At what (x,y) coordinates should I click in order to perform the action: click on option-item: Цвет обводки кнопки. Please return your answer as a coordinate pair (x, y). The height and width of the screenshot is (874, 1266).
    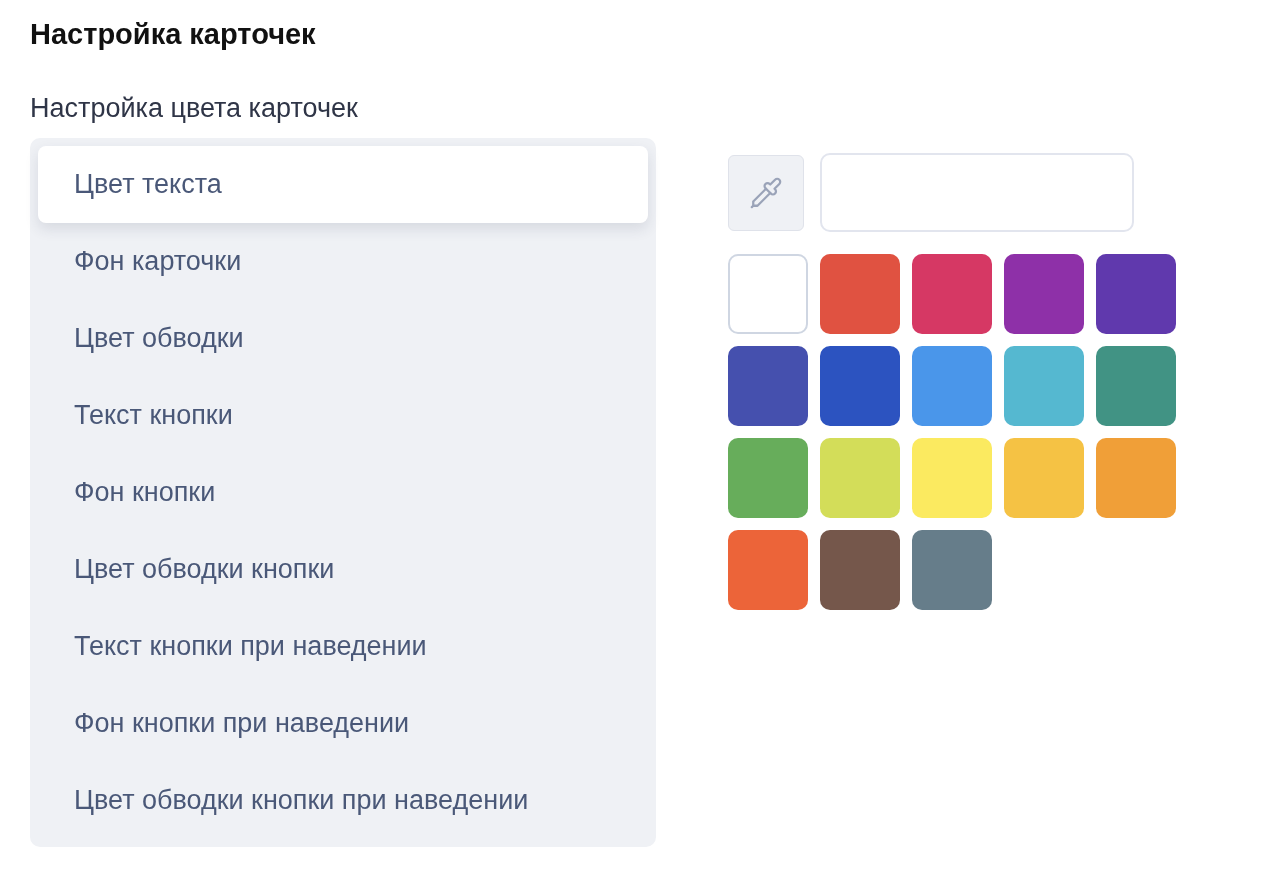
    Looking at the image, I should click on (343, 569).